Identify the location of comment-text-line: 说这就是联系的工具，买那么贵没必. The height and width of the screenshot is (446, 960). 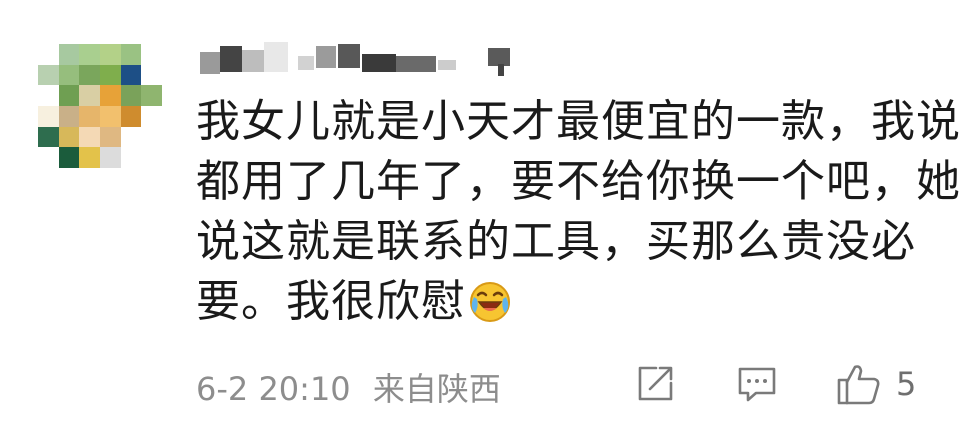
(556, 241).